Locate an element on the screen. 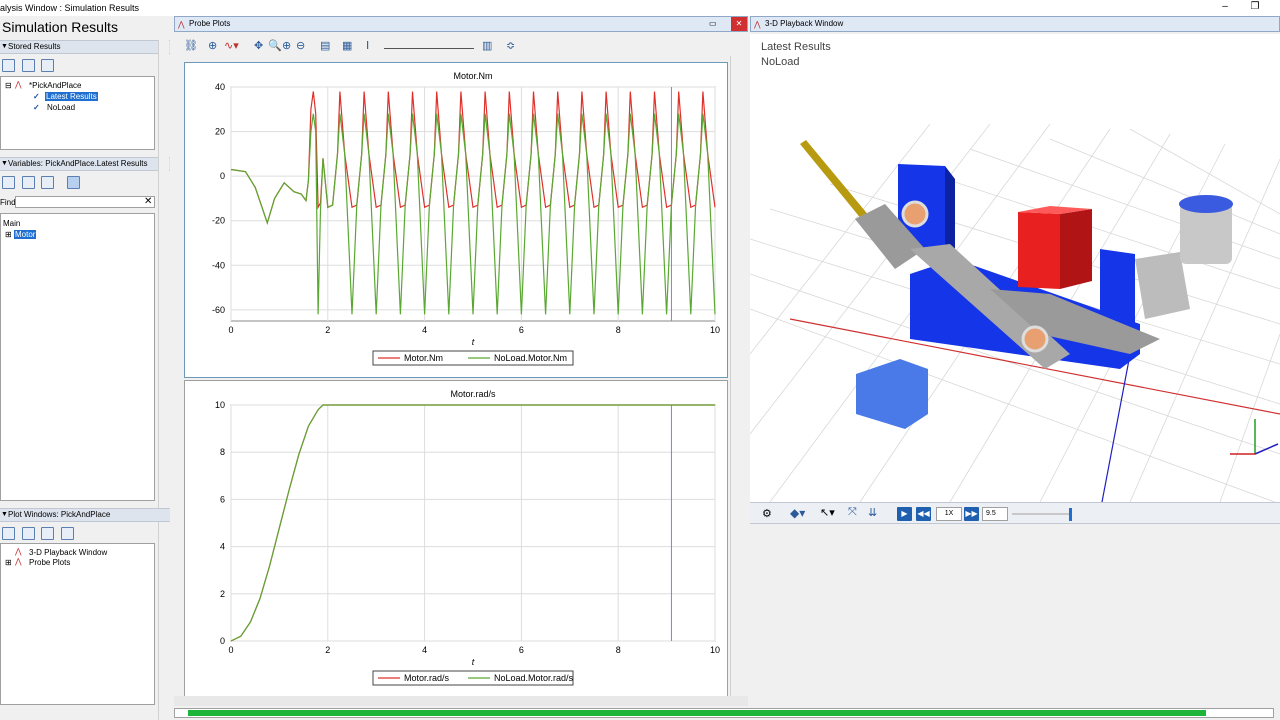 The width and height of the screenshot is (1280, 720). cursor-icon: Ⅰ is located at coordinates (367, 46).